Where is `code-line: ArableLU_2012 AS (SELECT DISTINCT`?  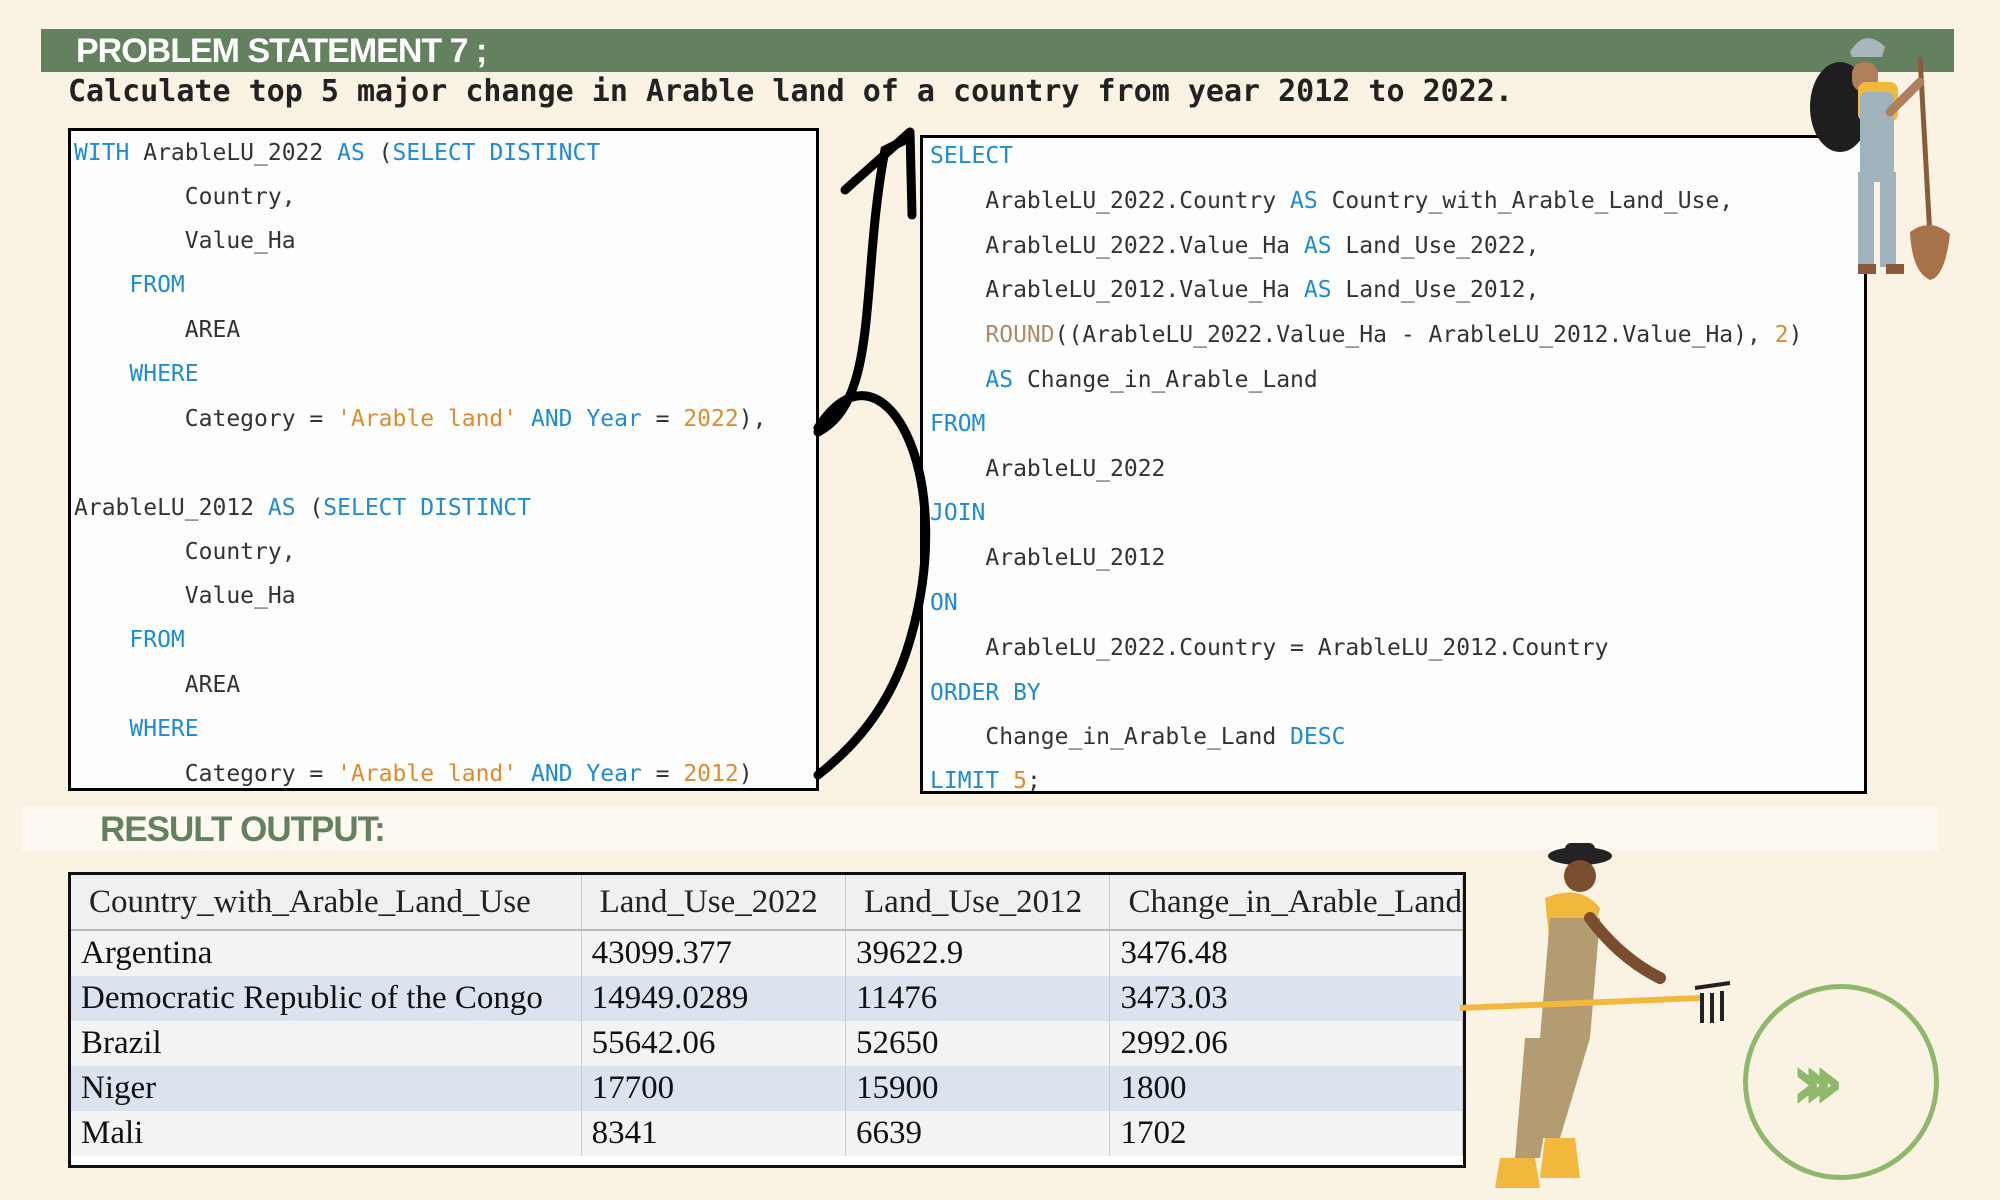
code-line: ArableLU_2012 AS (SELECT DISTINCT is located at coordinates (302, 508).